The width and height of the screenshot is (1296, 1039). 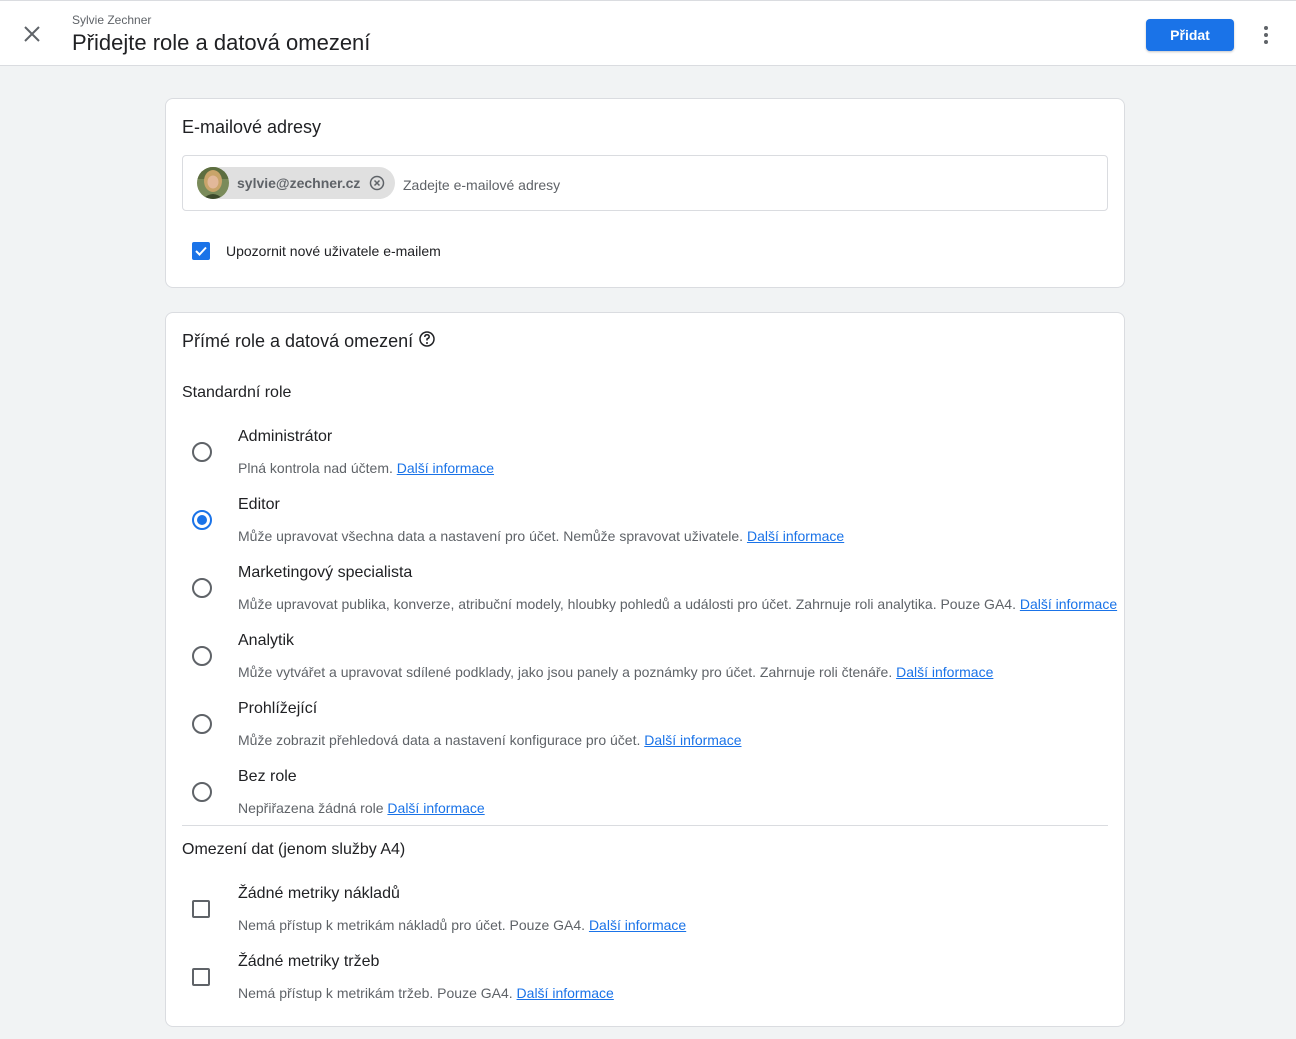 What do you see at coordinates (202, 724) in the screenshot?
I see `radio-viewer` at bounding box center [202, 724].